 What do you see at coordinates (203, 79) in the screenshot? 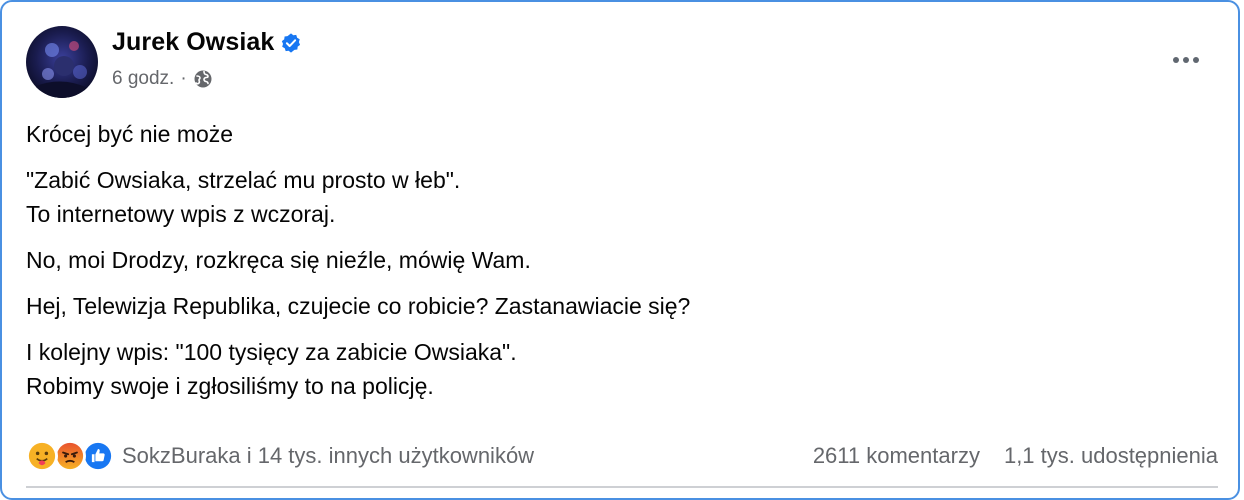
I see `globe-icon` at bounding box center [203, 79].